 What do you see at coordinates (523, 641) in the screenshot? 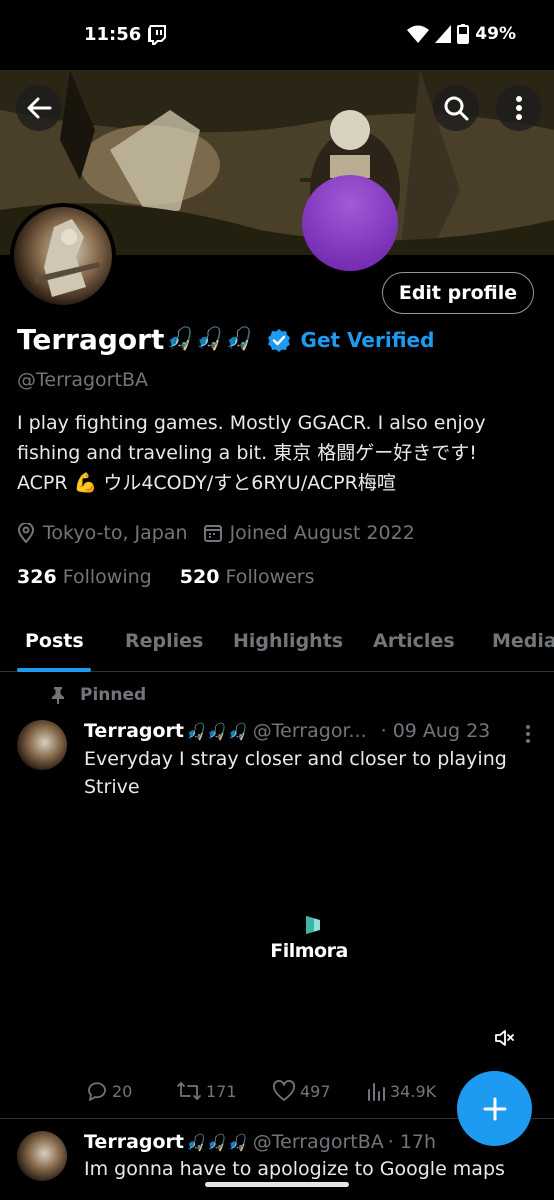
I see `tab-media: Media` at bounding box center [523, 641].